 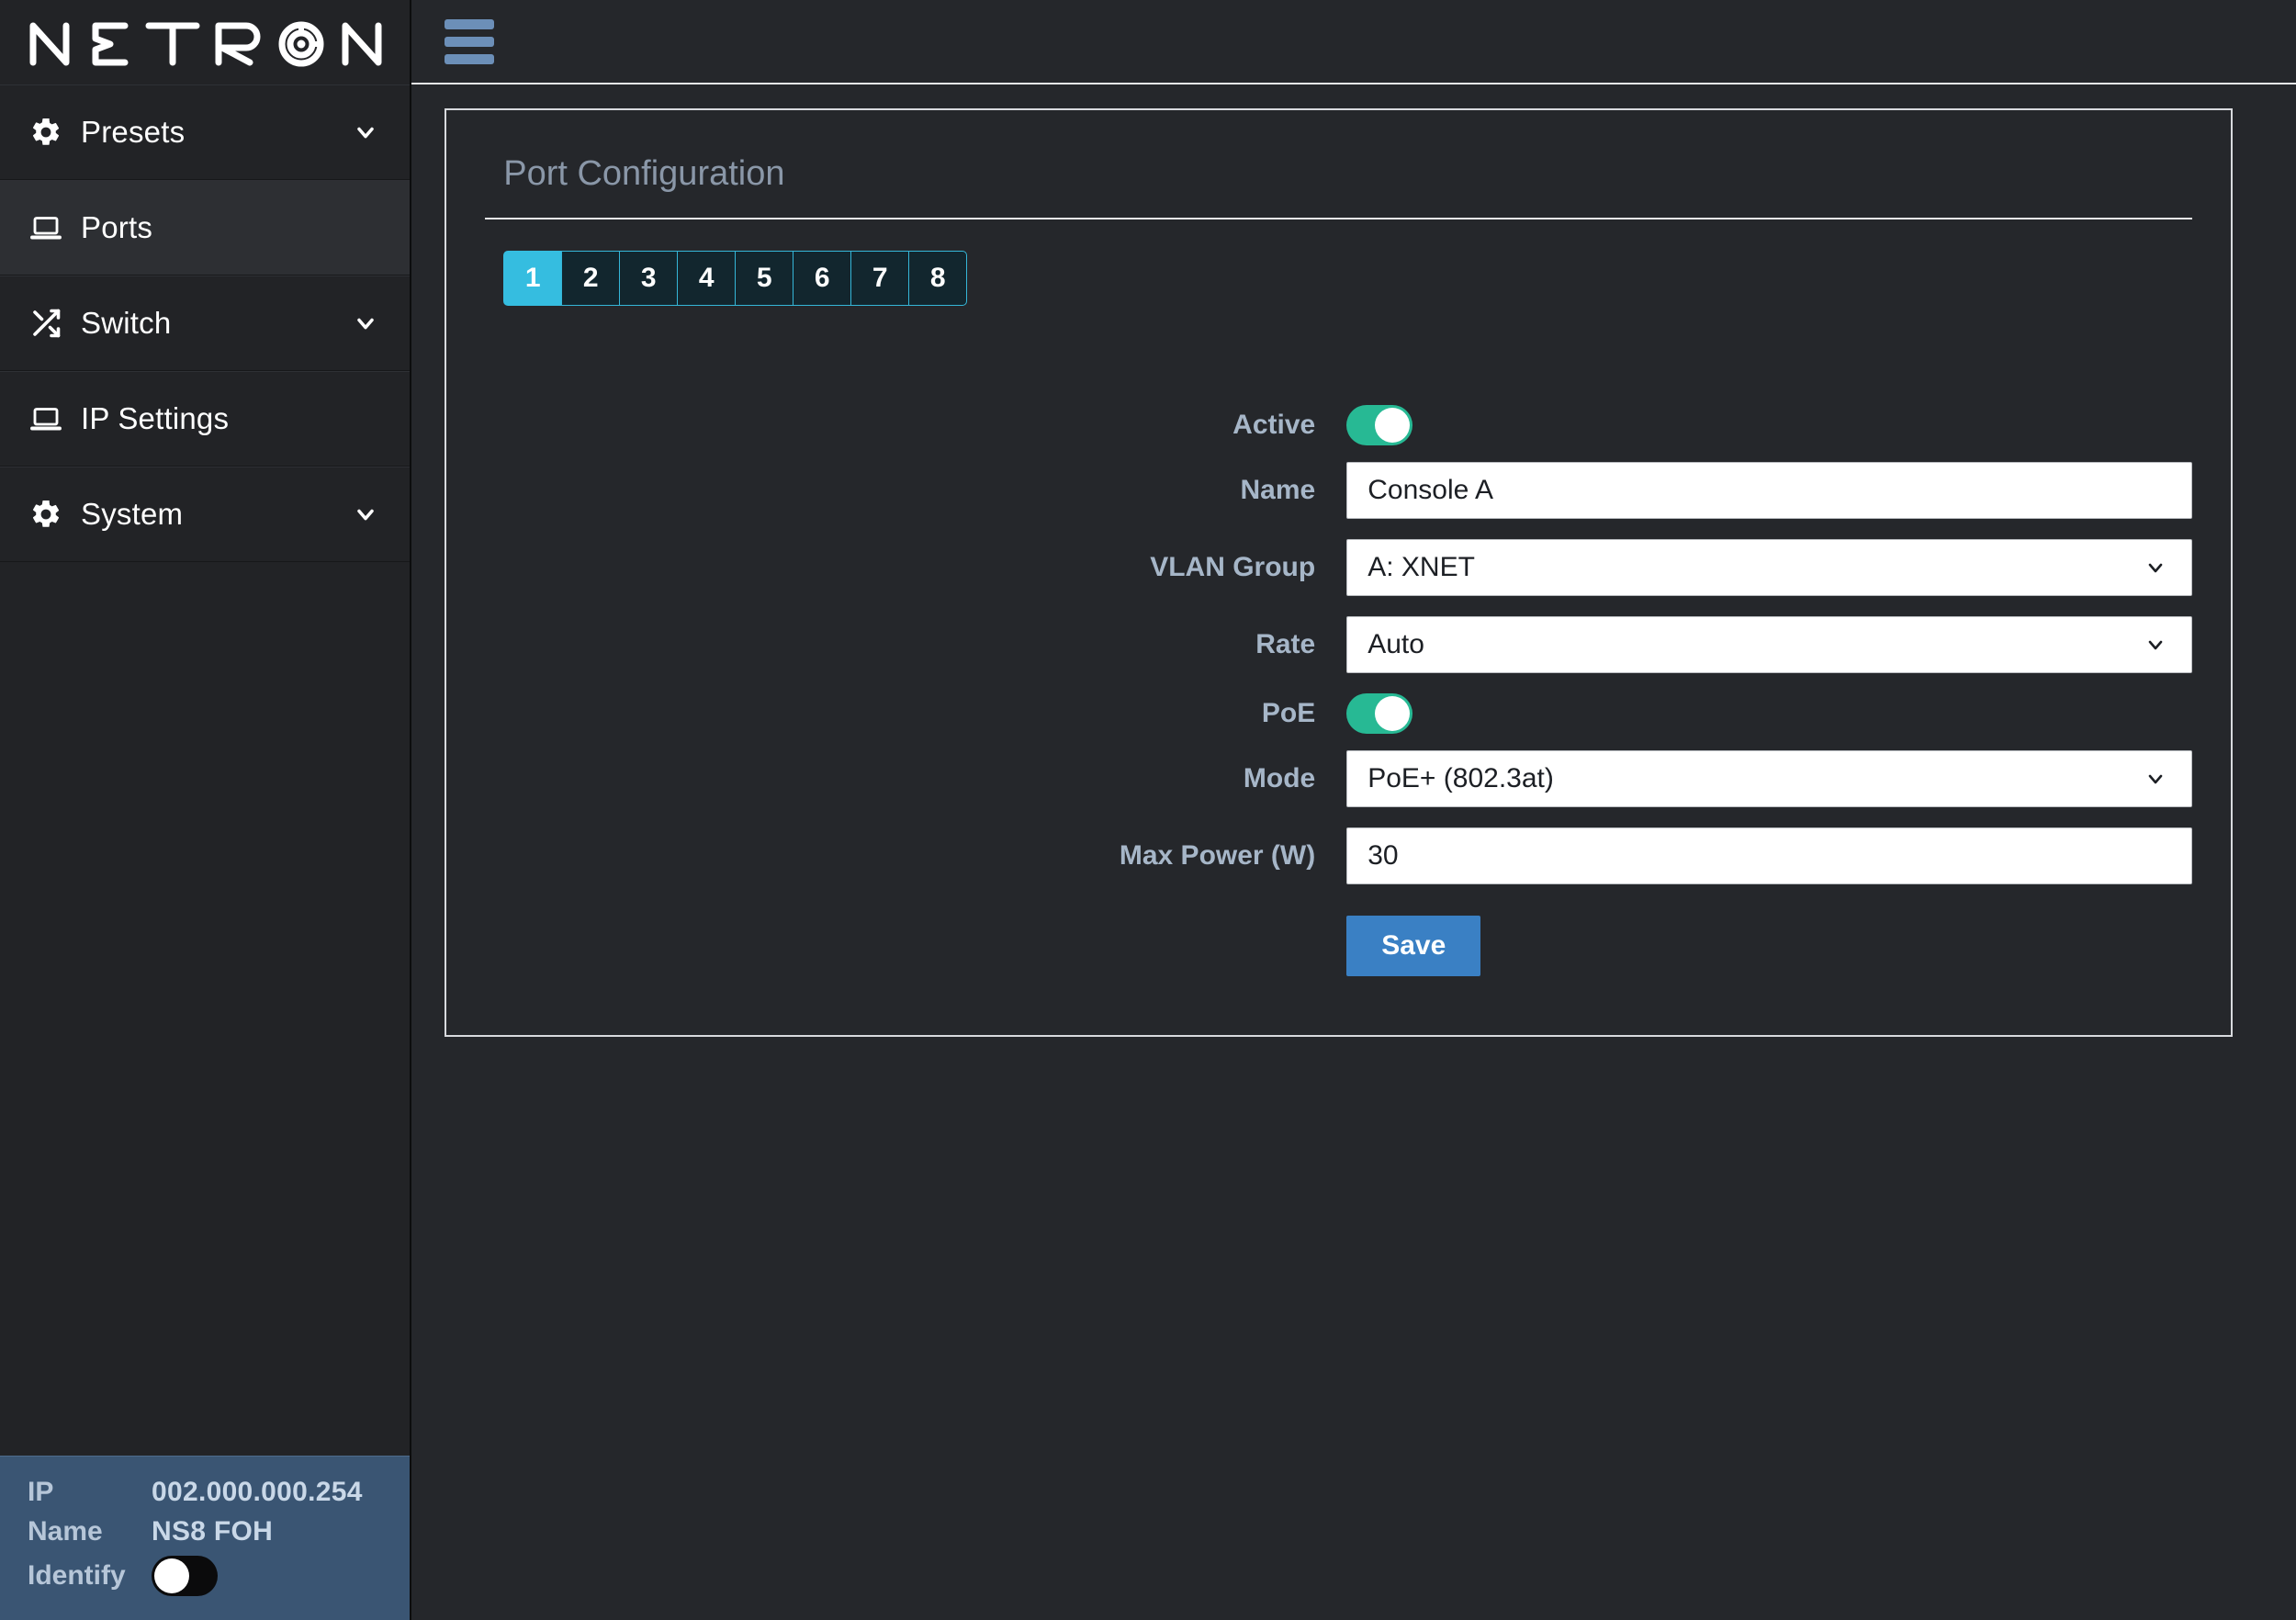 I want to click on port-tab-4: 4, so click(x=707, y=278).